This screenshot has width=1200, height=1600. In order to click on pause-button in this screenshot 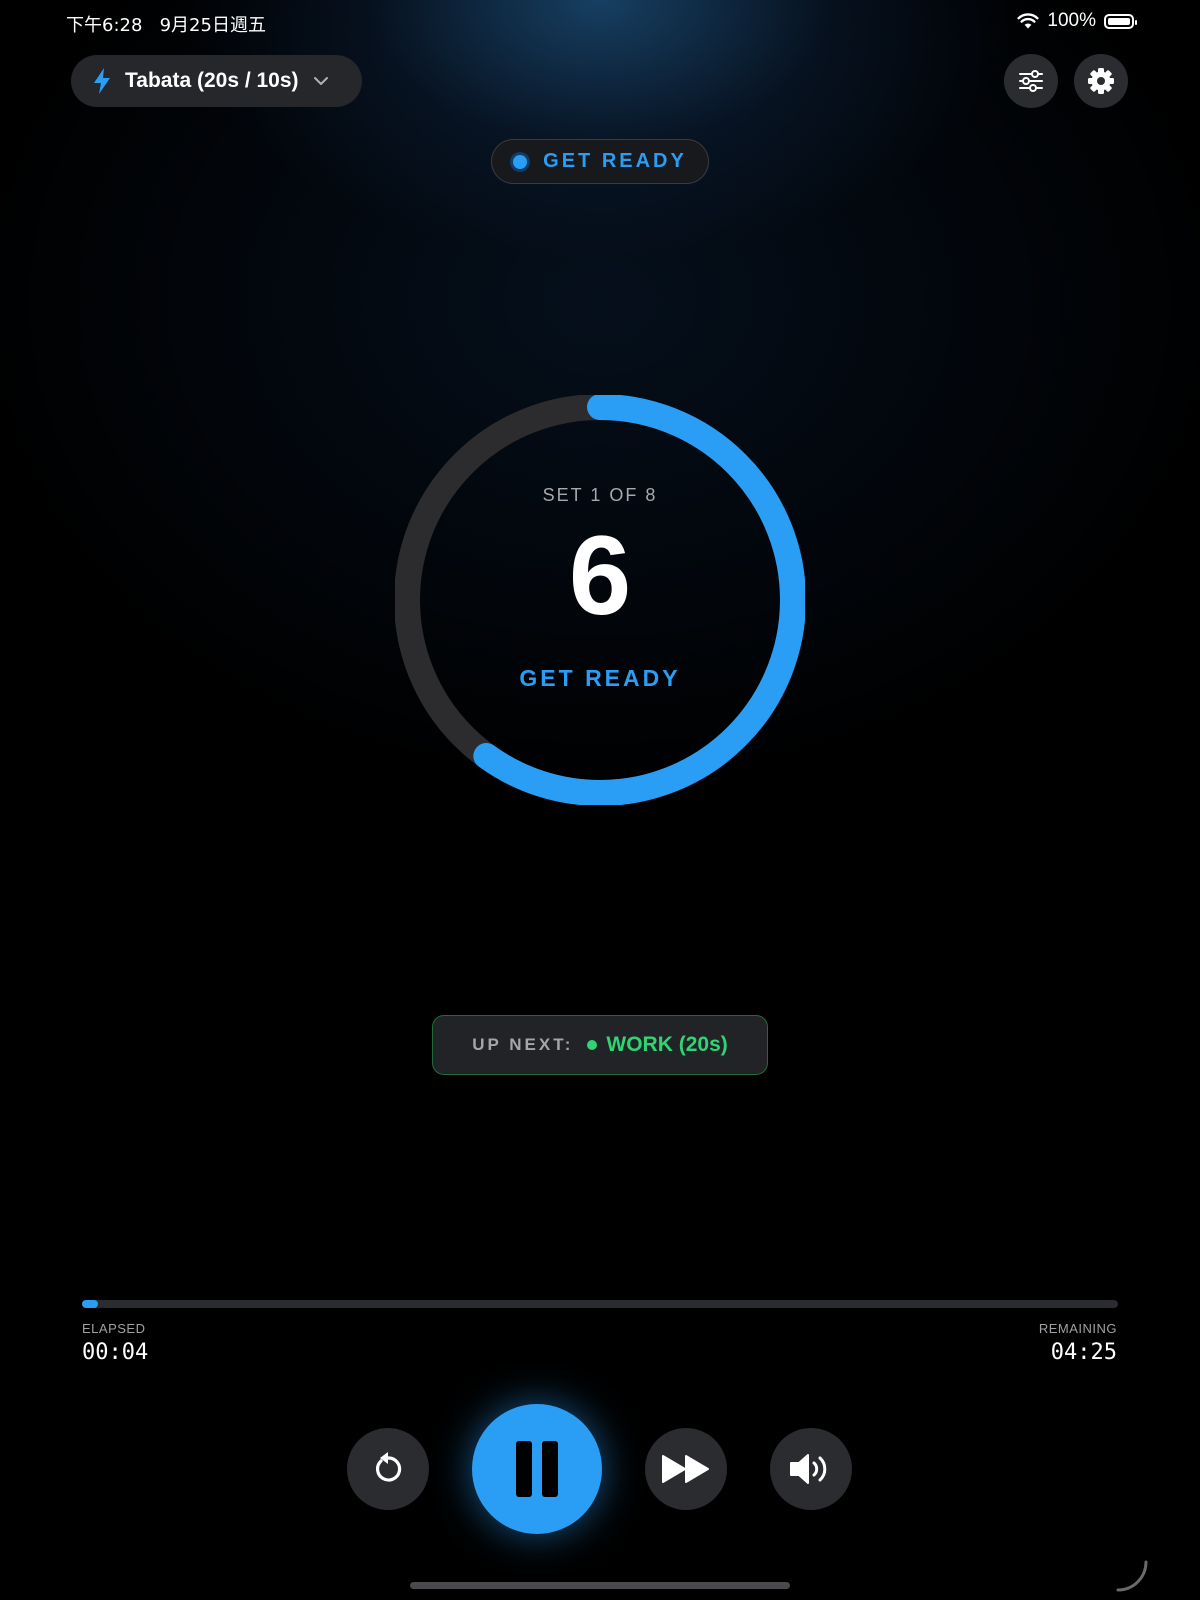, I will do `click(537, 1469)`.